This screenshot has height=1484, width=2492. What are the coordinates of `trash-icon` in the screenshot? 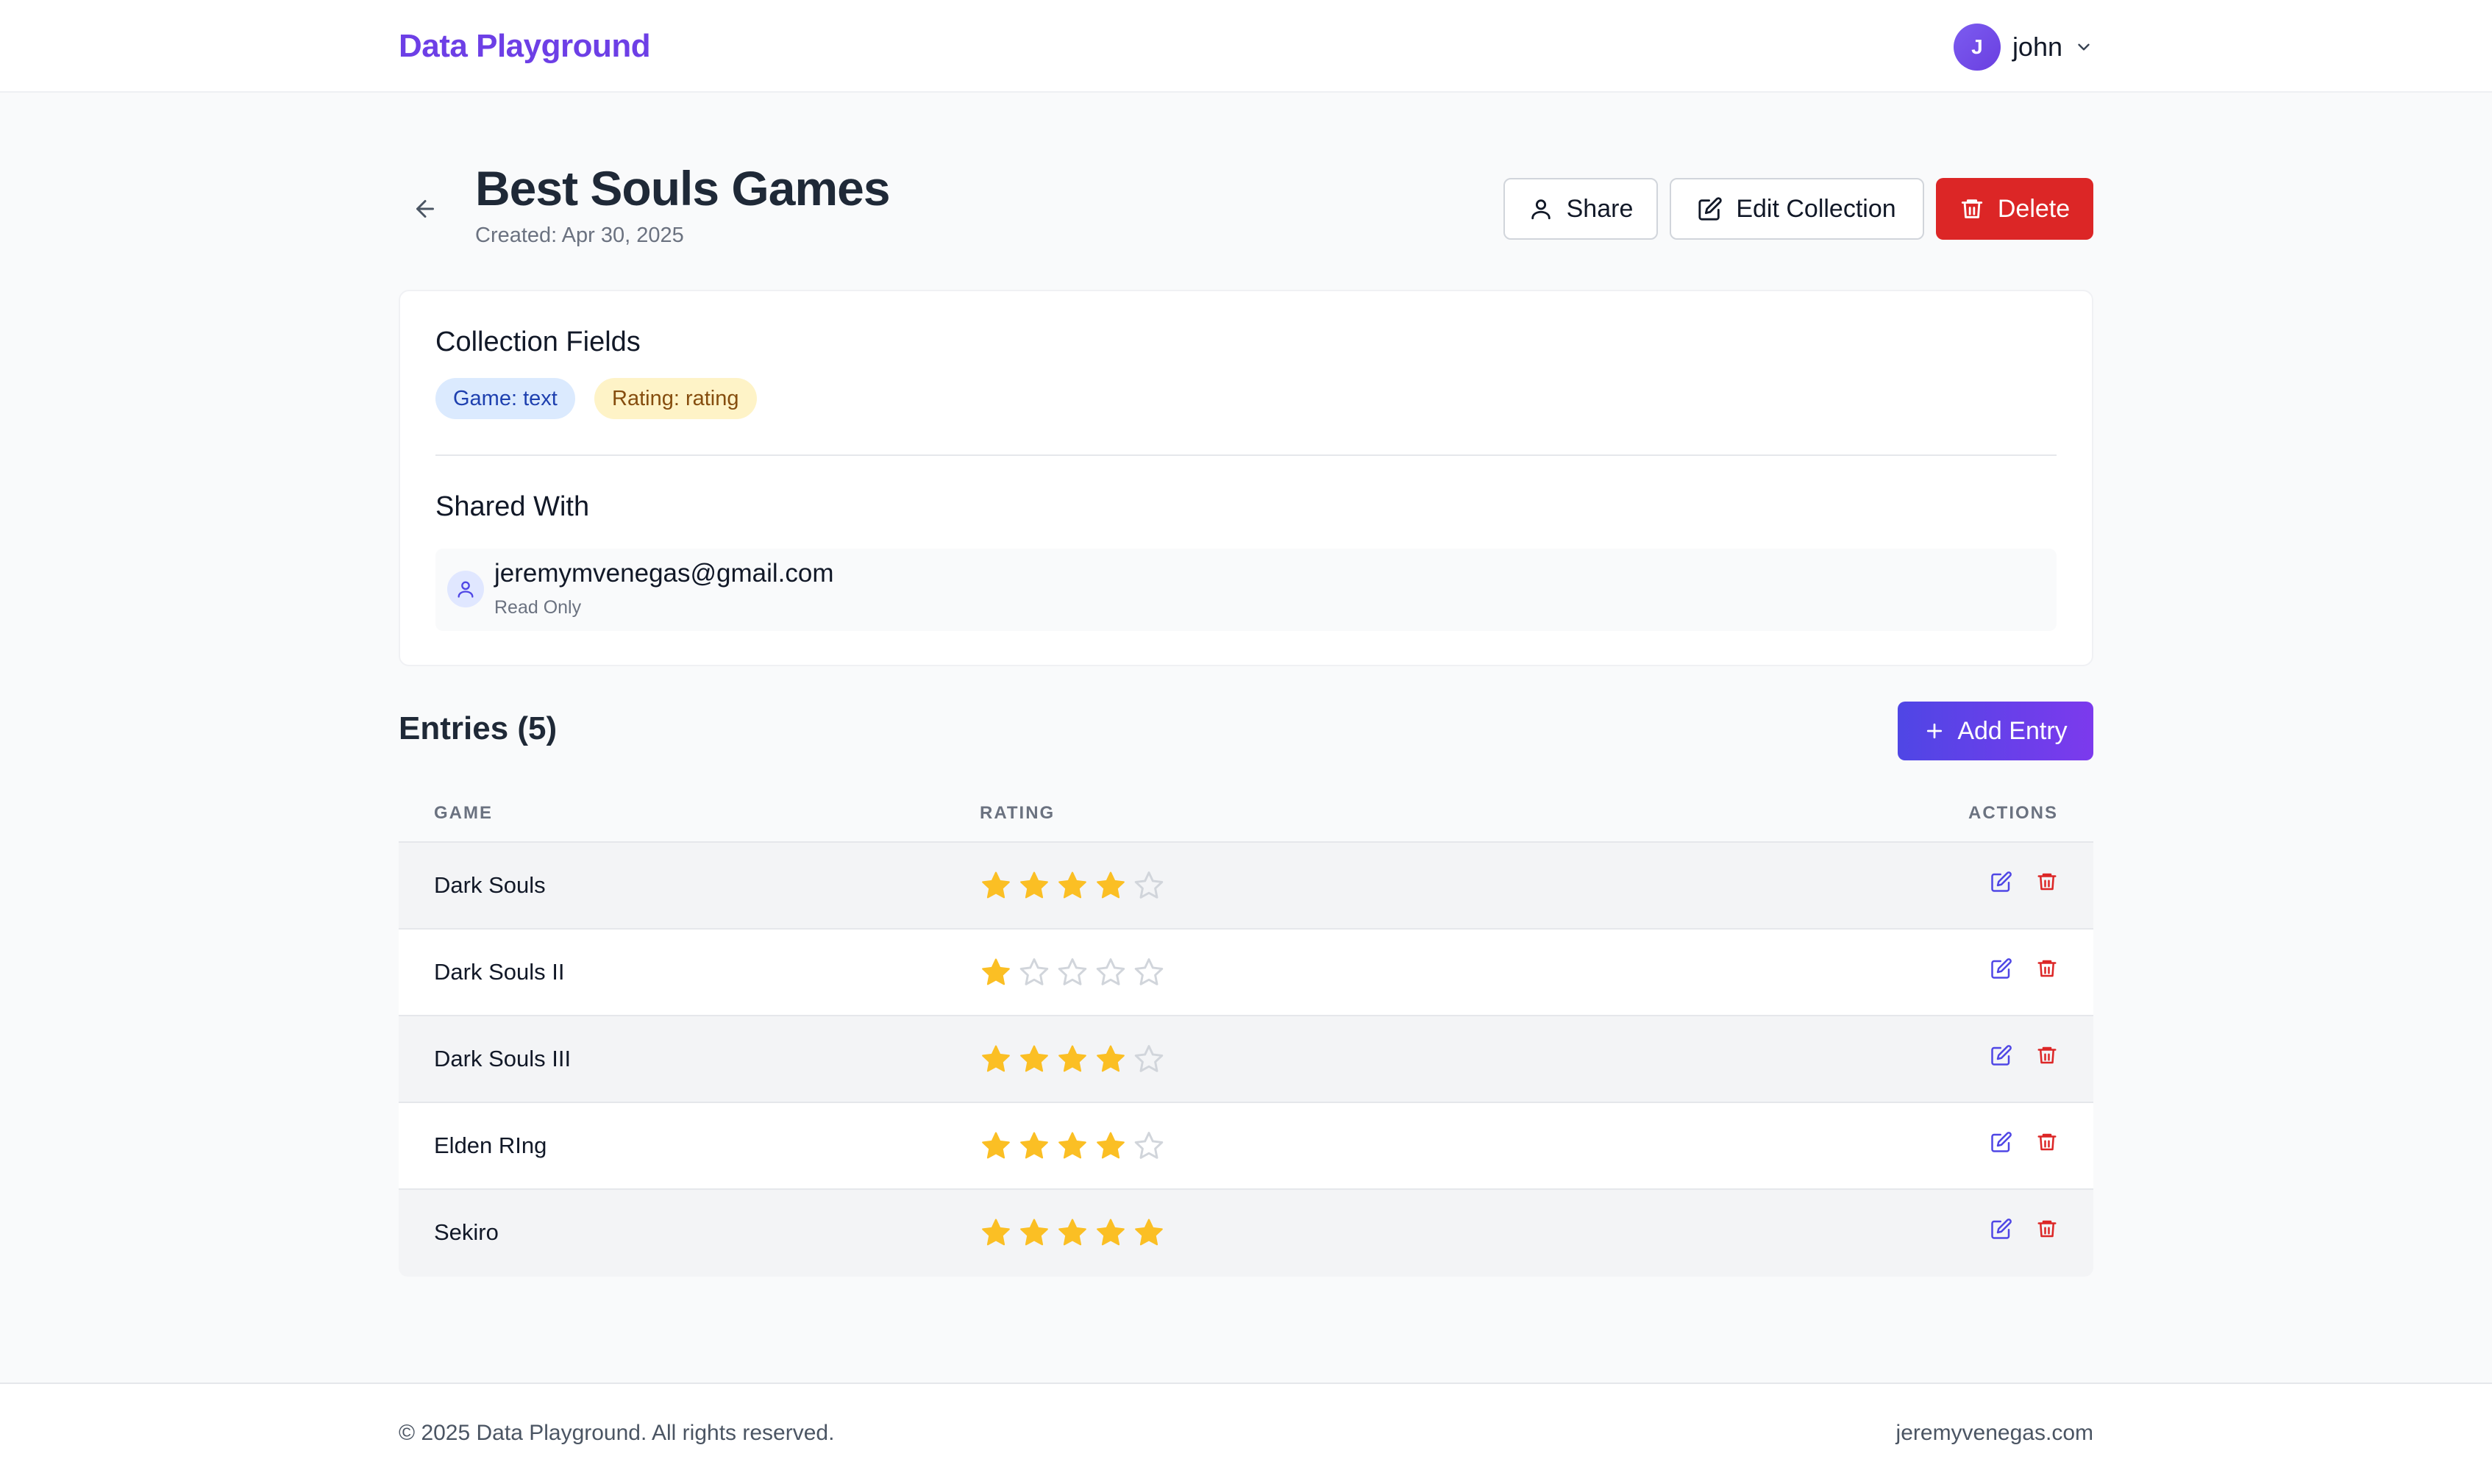 It's located at (1972, 208).